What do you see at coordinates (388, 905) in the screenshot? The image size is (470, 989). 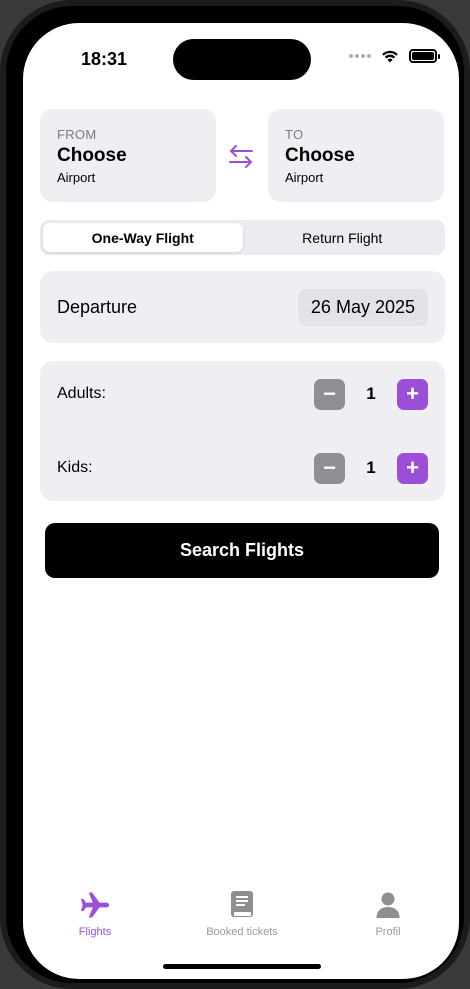 I see `person-icon` at bounding box center [388, 905].